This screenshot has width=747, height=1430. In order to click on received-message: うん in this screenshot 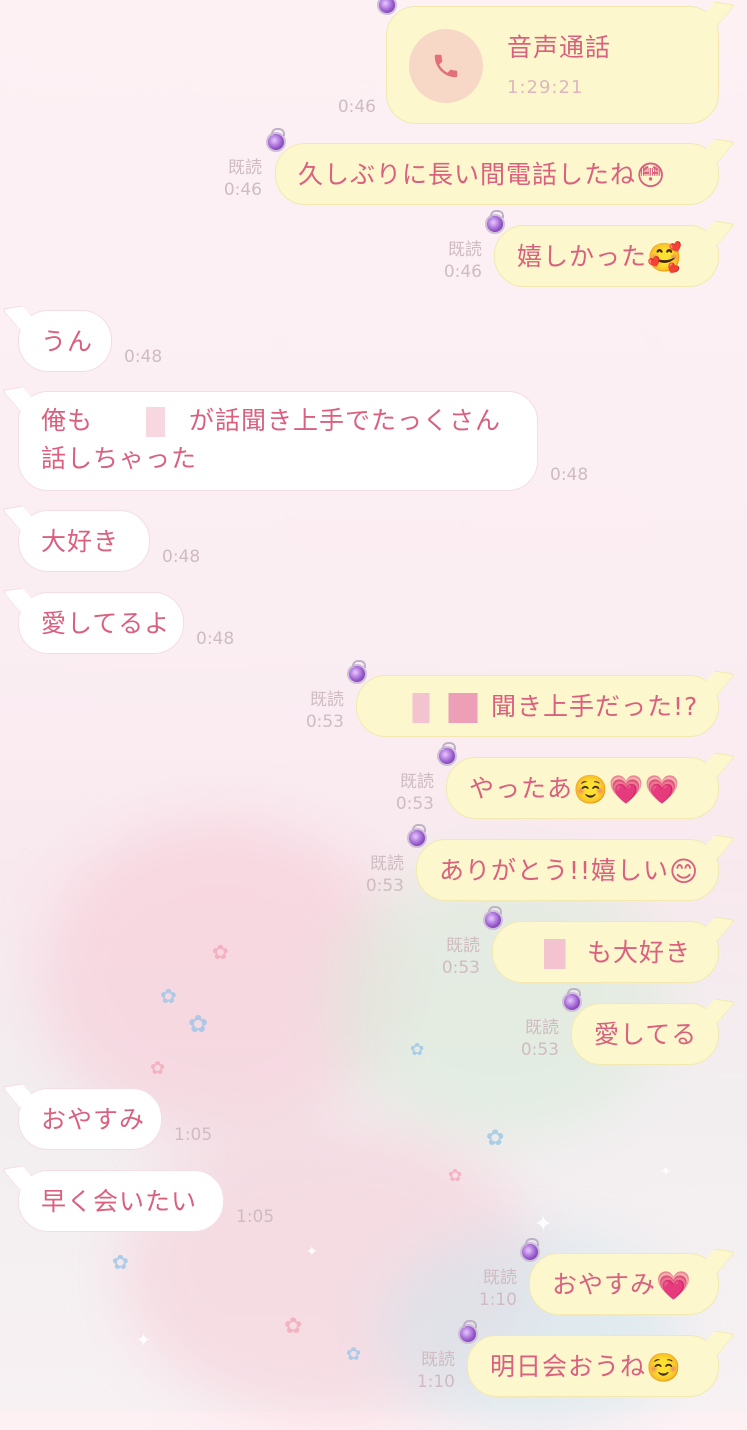, I will do `click(65, 341)`.